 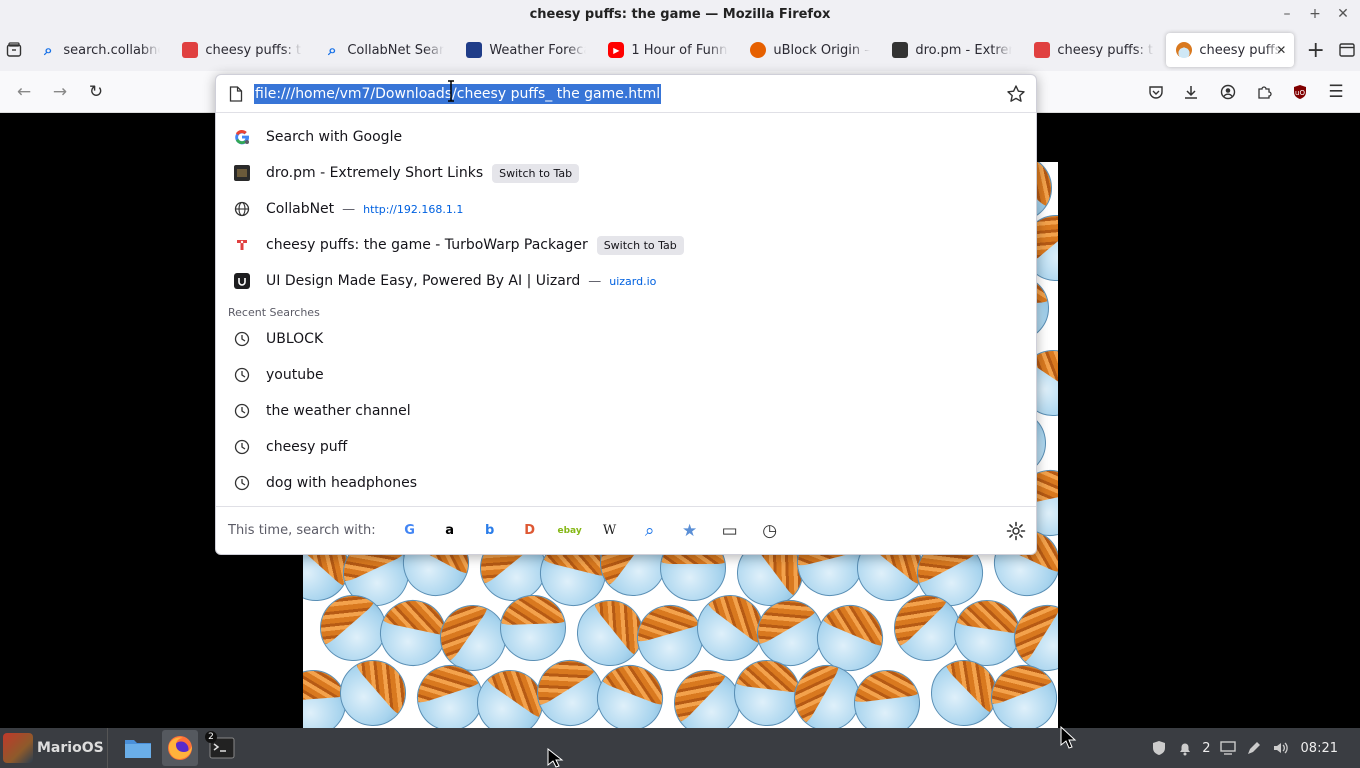 What do you see at coordinates (112, 50) in the screenshot?
I see `tab-title: search.collabnet` at bounding box center [112, 50].